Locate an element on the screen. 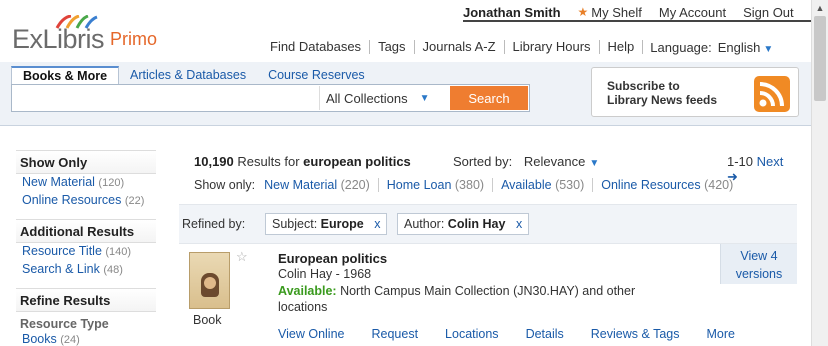  tab-course-reserves: Course Reserves is located at coordinates (316, 76).